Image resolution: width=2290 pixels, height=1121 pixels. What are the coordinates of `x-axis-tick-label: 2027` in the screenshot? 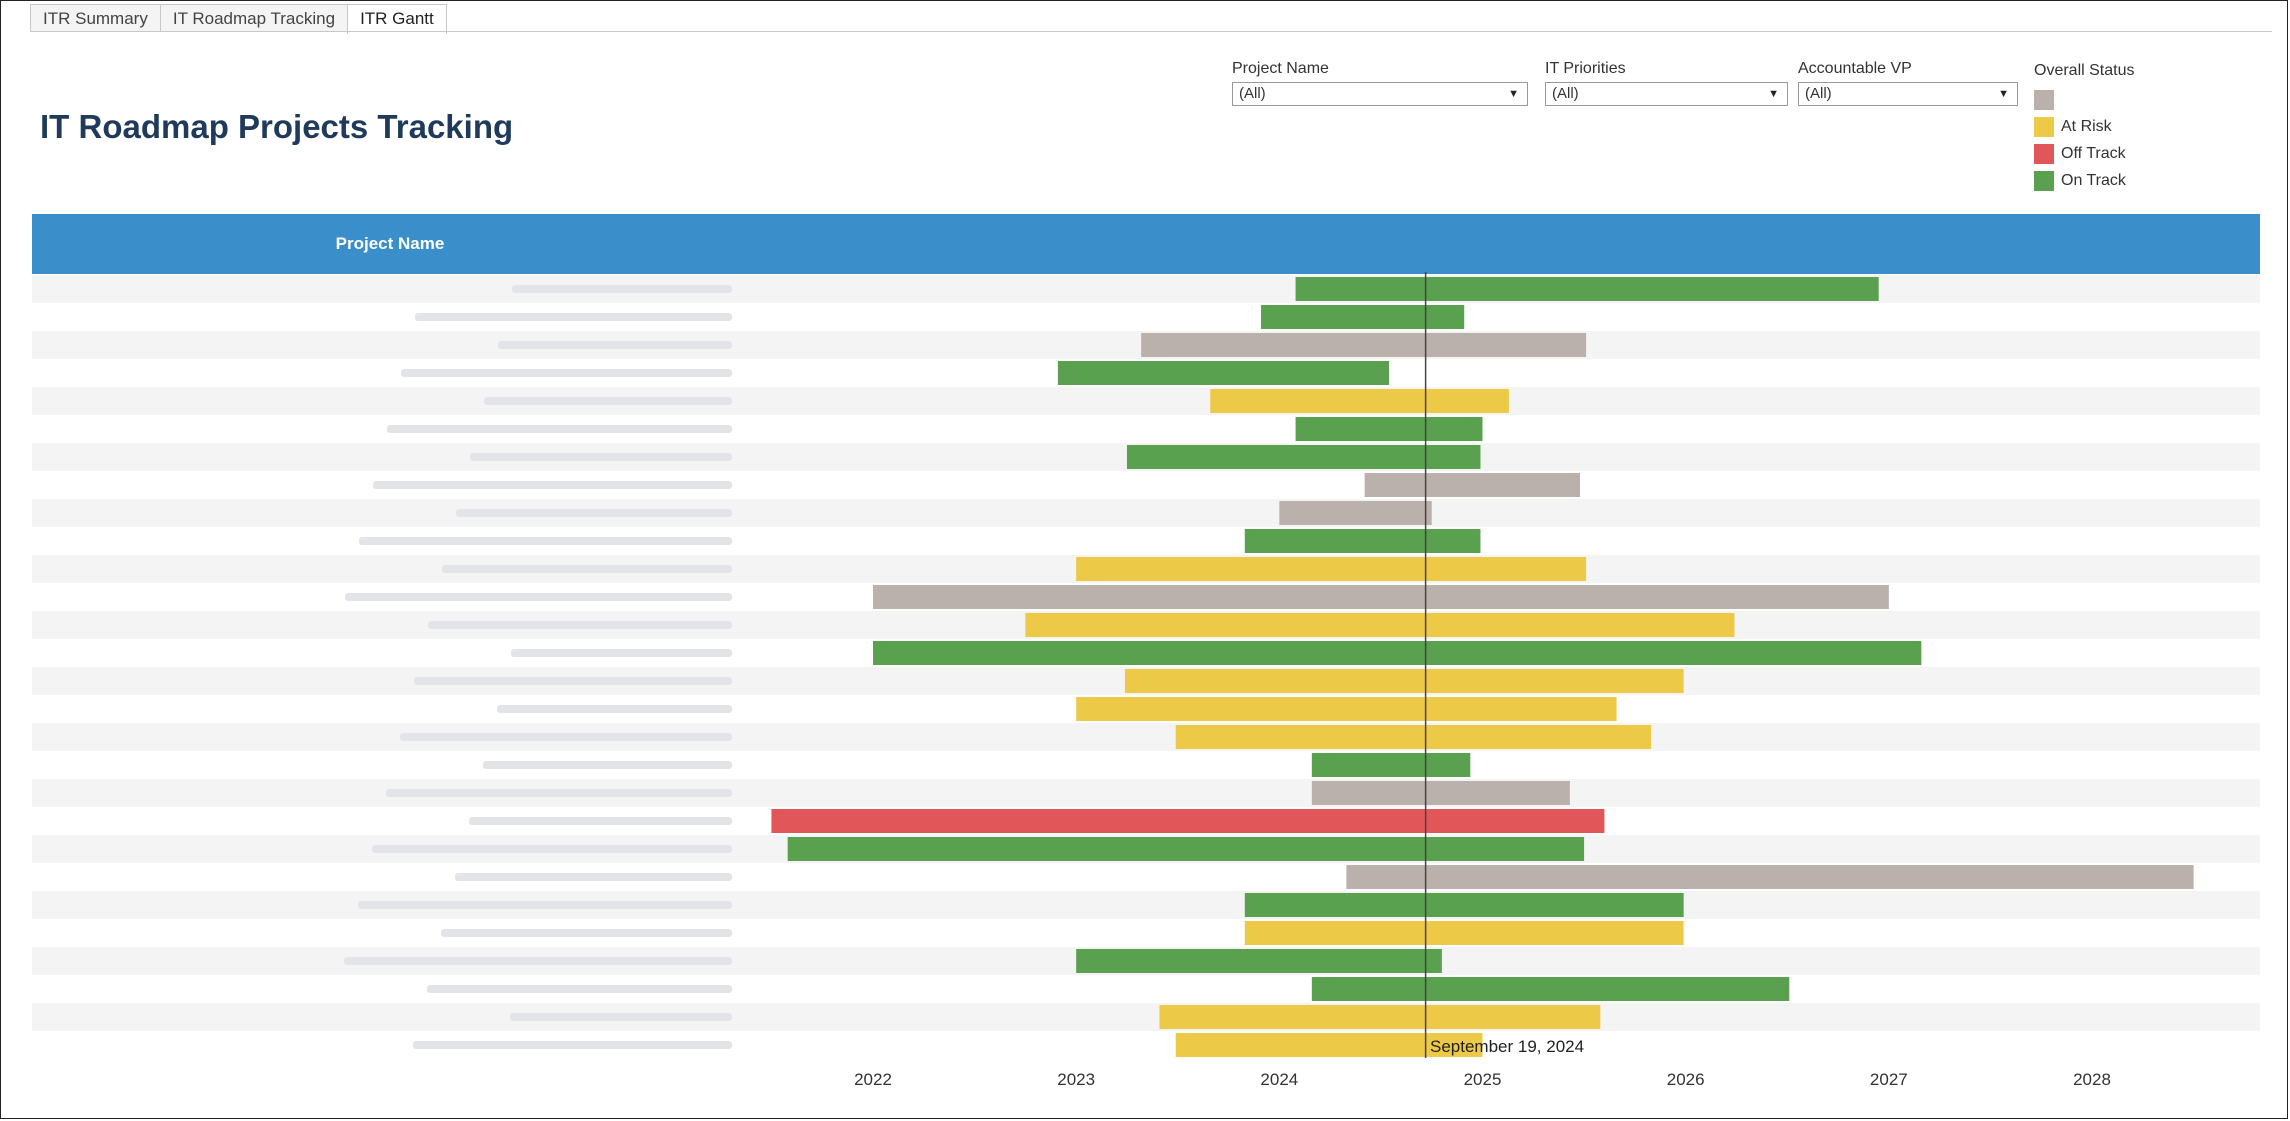 It's located at (1889, 1079).